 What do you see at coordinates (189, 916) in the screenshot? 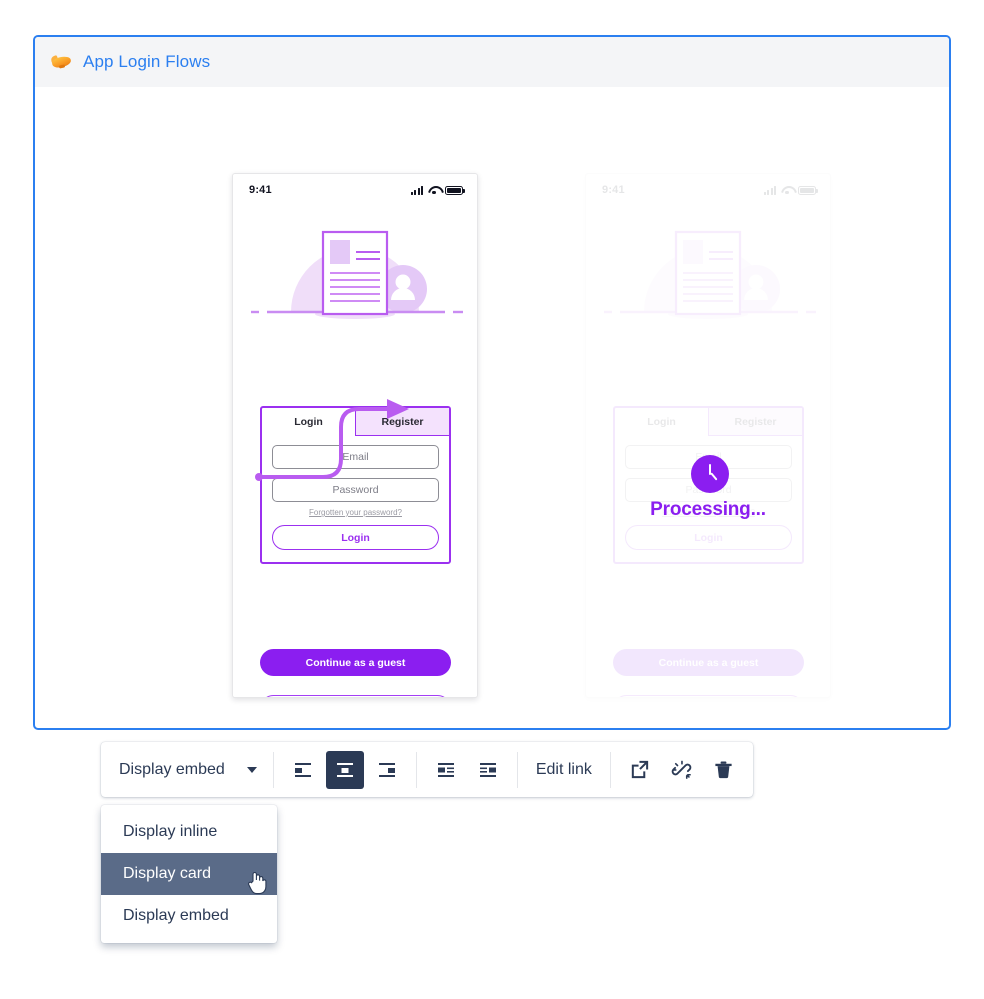
I see `menu-item-display-embed: Display embed` at bounding box center [189, 916].